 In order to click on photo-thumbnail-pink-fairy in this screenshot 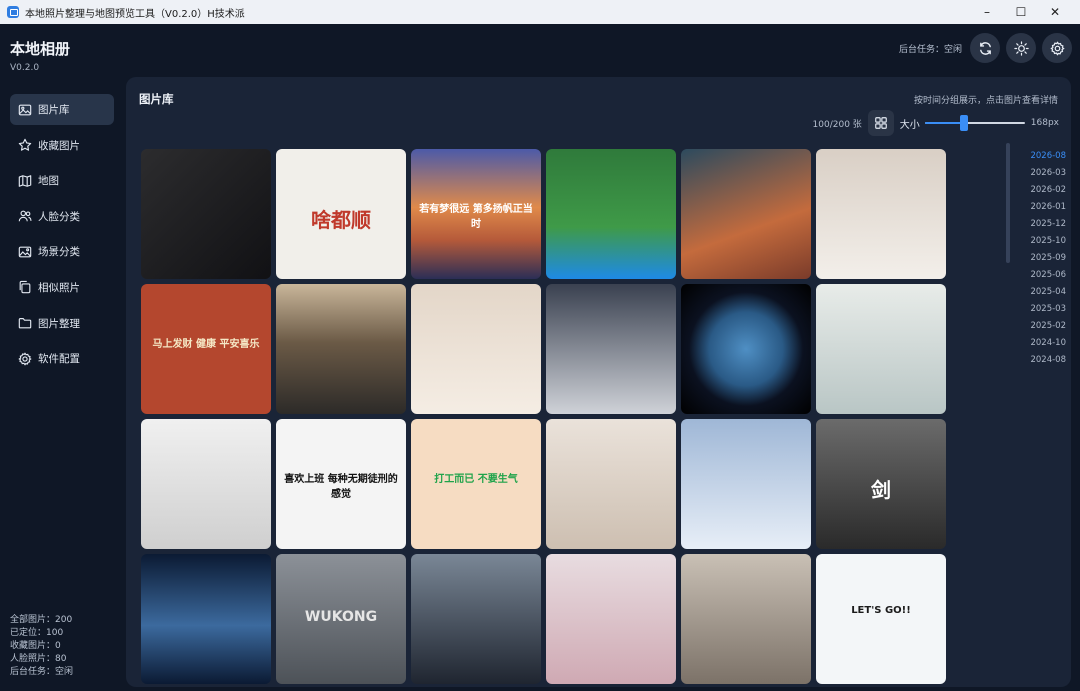, I will do `click(611, 619)`.